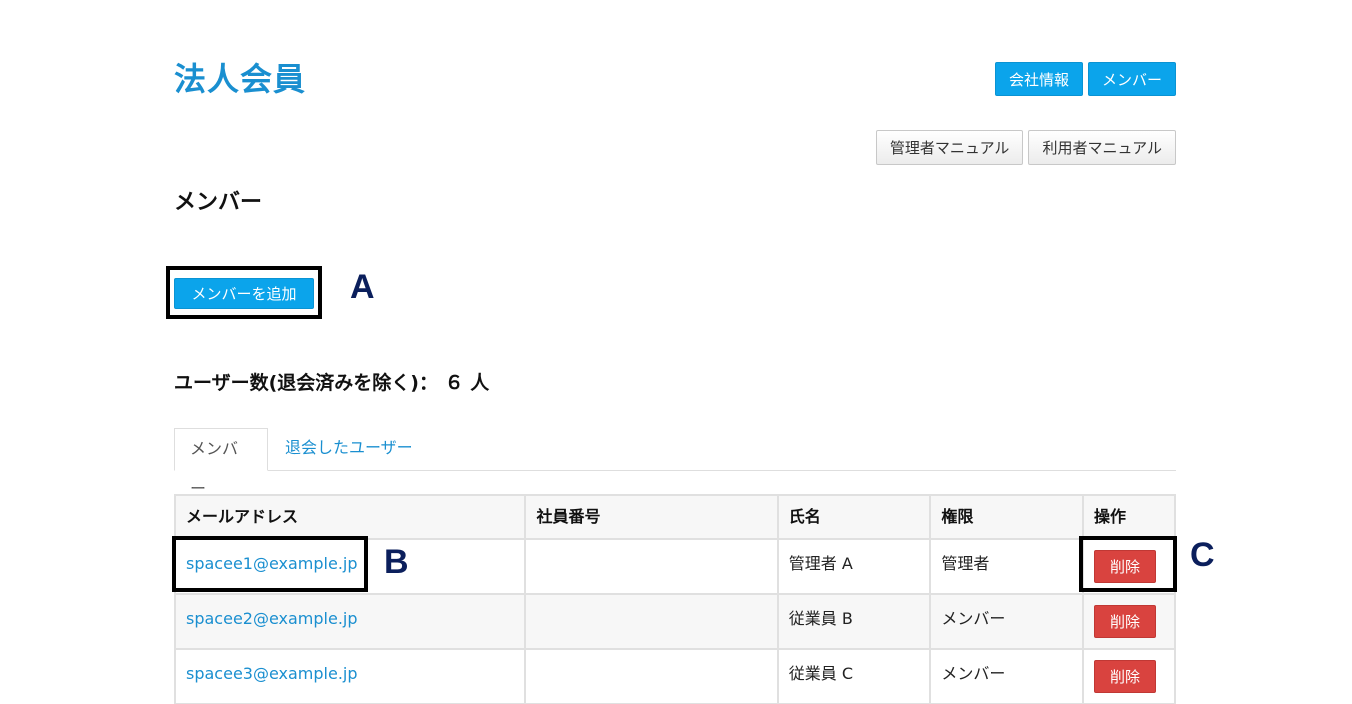 The image size is (1352, 704). What do you see at coordinates (272, 563) in the screenshot?
I see `email-link: spacee1@example.jp` at bounding box center [272, 563].